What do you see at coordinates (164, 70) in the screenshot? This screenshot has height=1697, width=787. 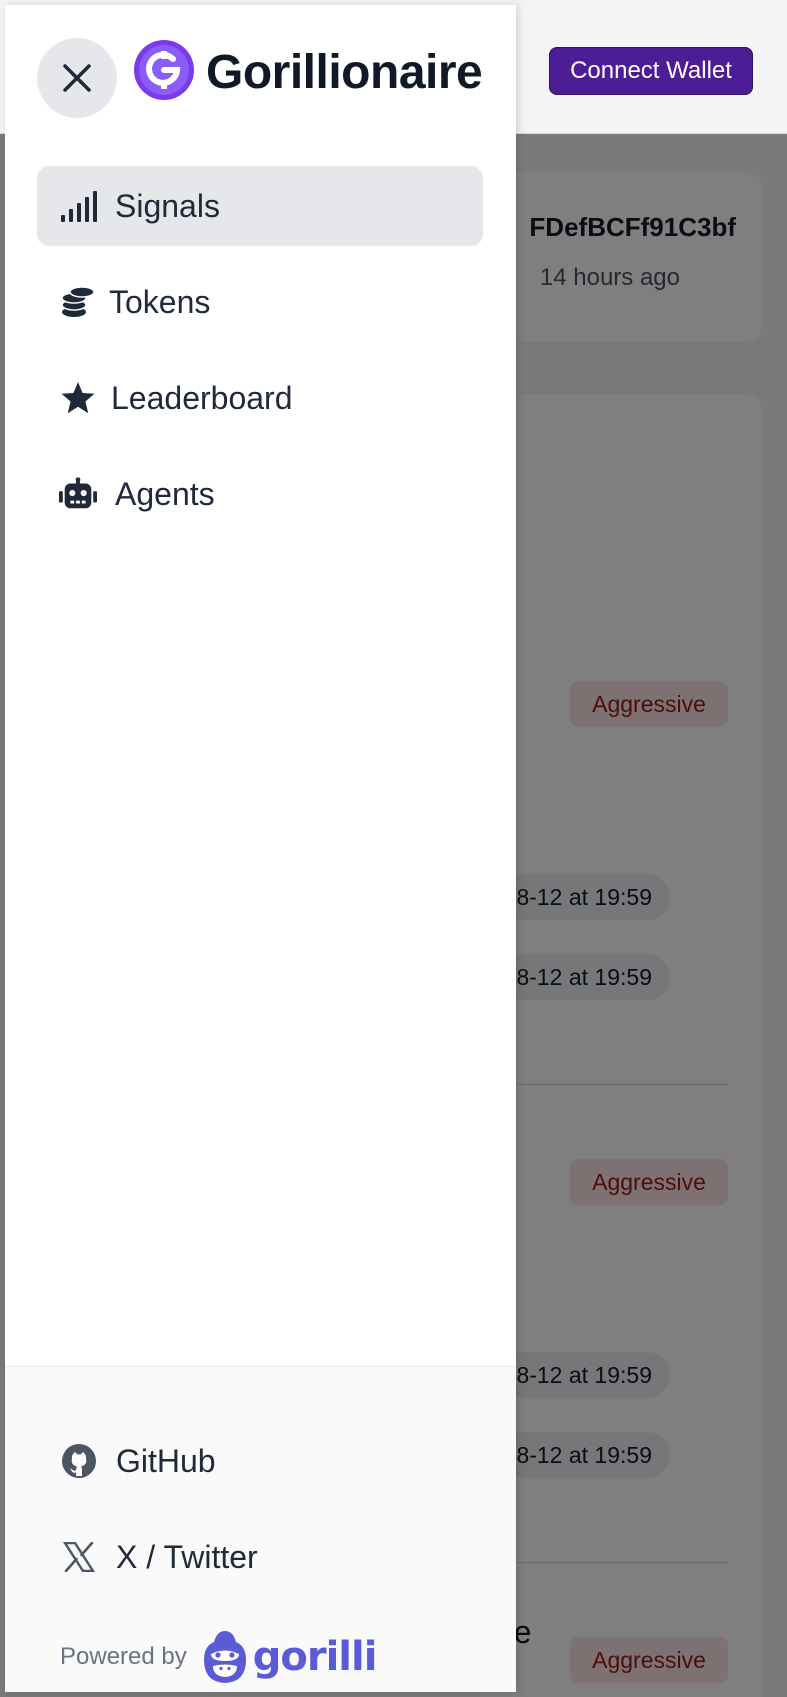 I see `gorillionaire-logo-icon` at bounding box center [164, 70].